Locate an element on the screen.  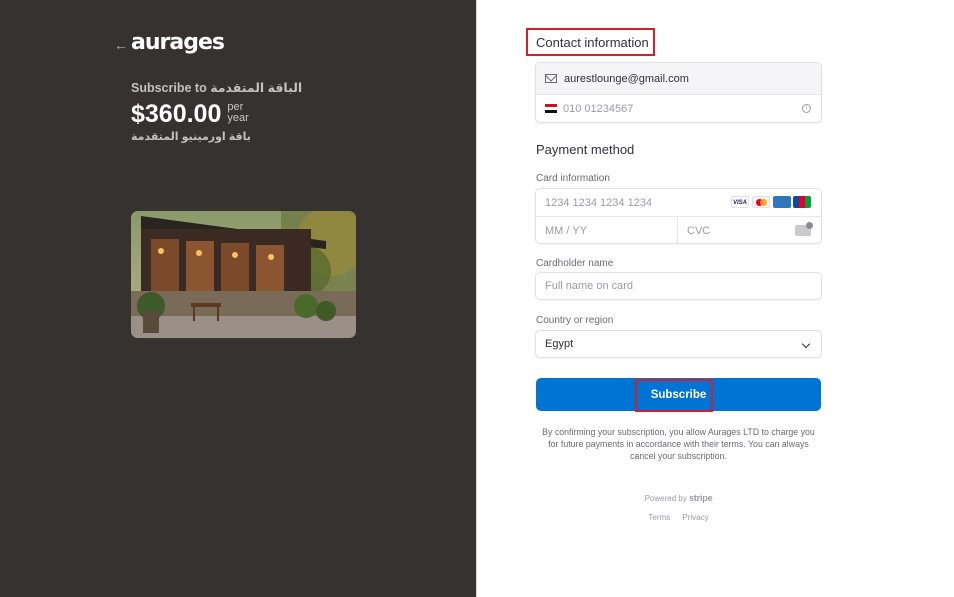
powered-by-stripe: Powered by stripe is located at coordinates (678, 498).